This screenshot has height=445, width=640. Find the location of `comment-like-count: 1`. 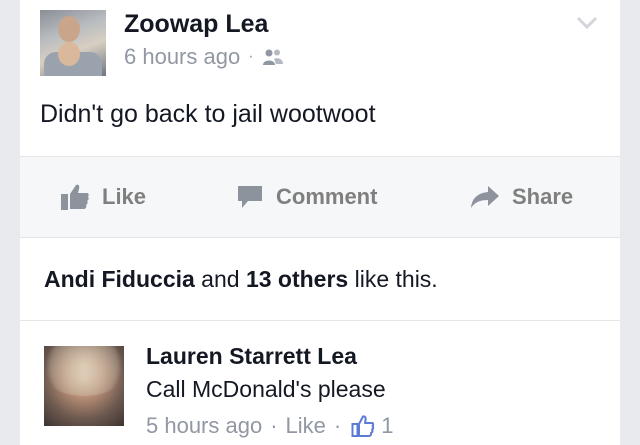

comment-like-count: 1 is located at coordinates (387, 426).